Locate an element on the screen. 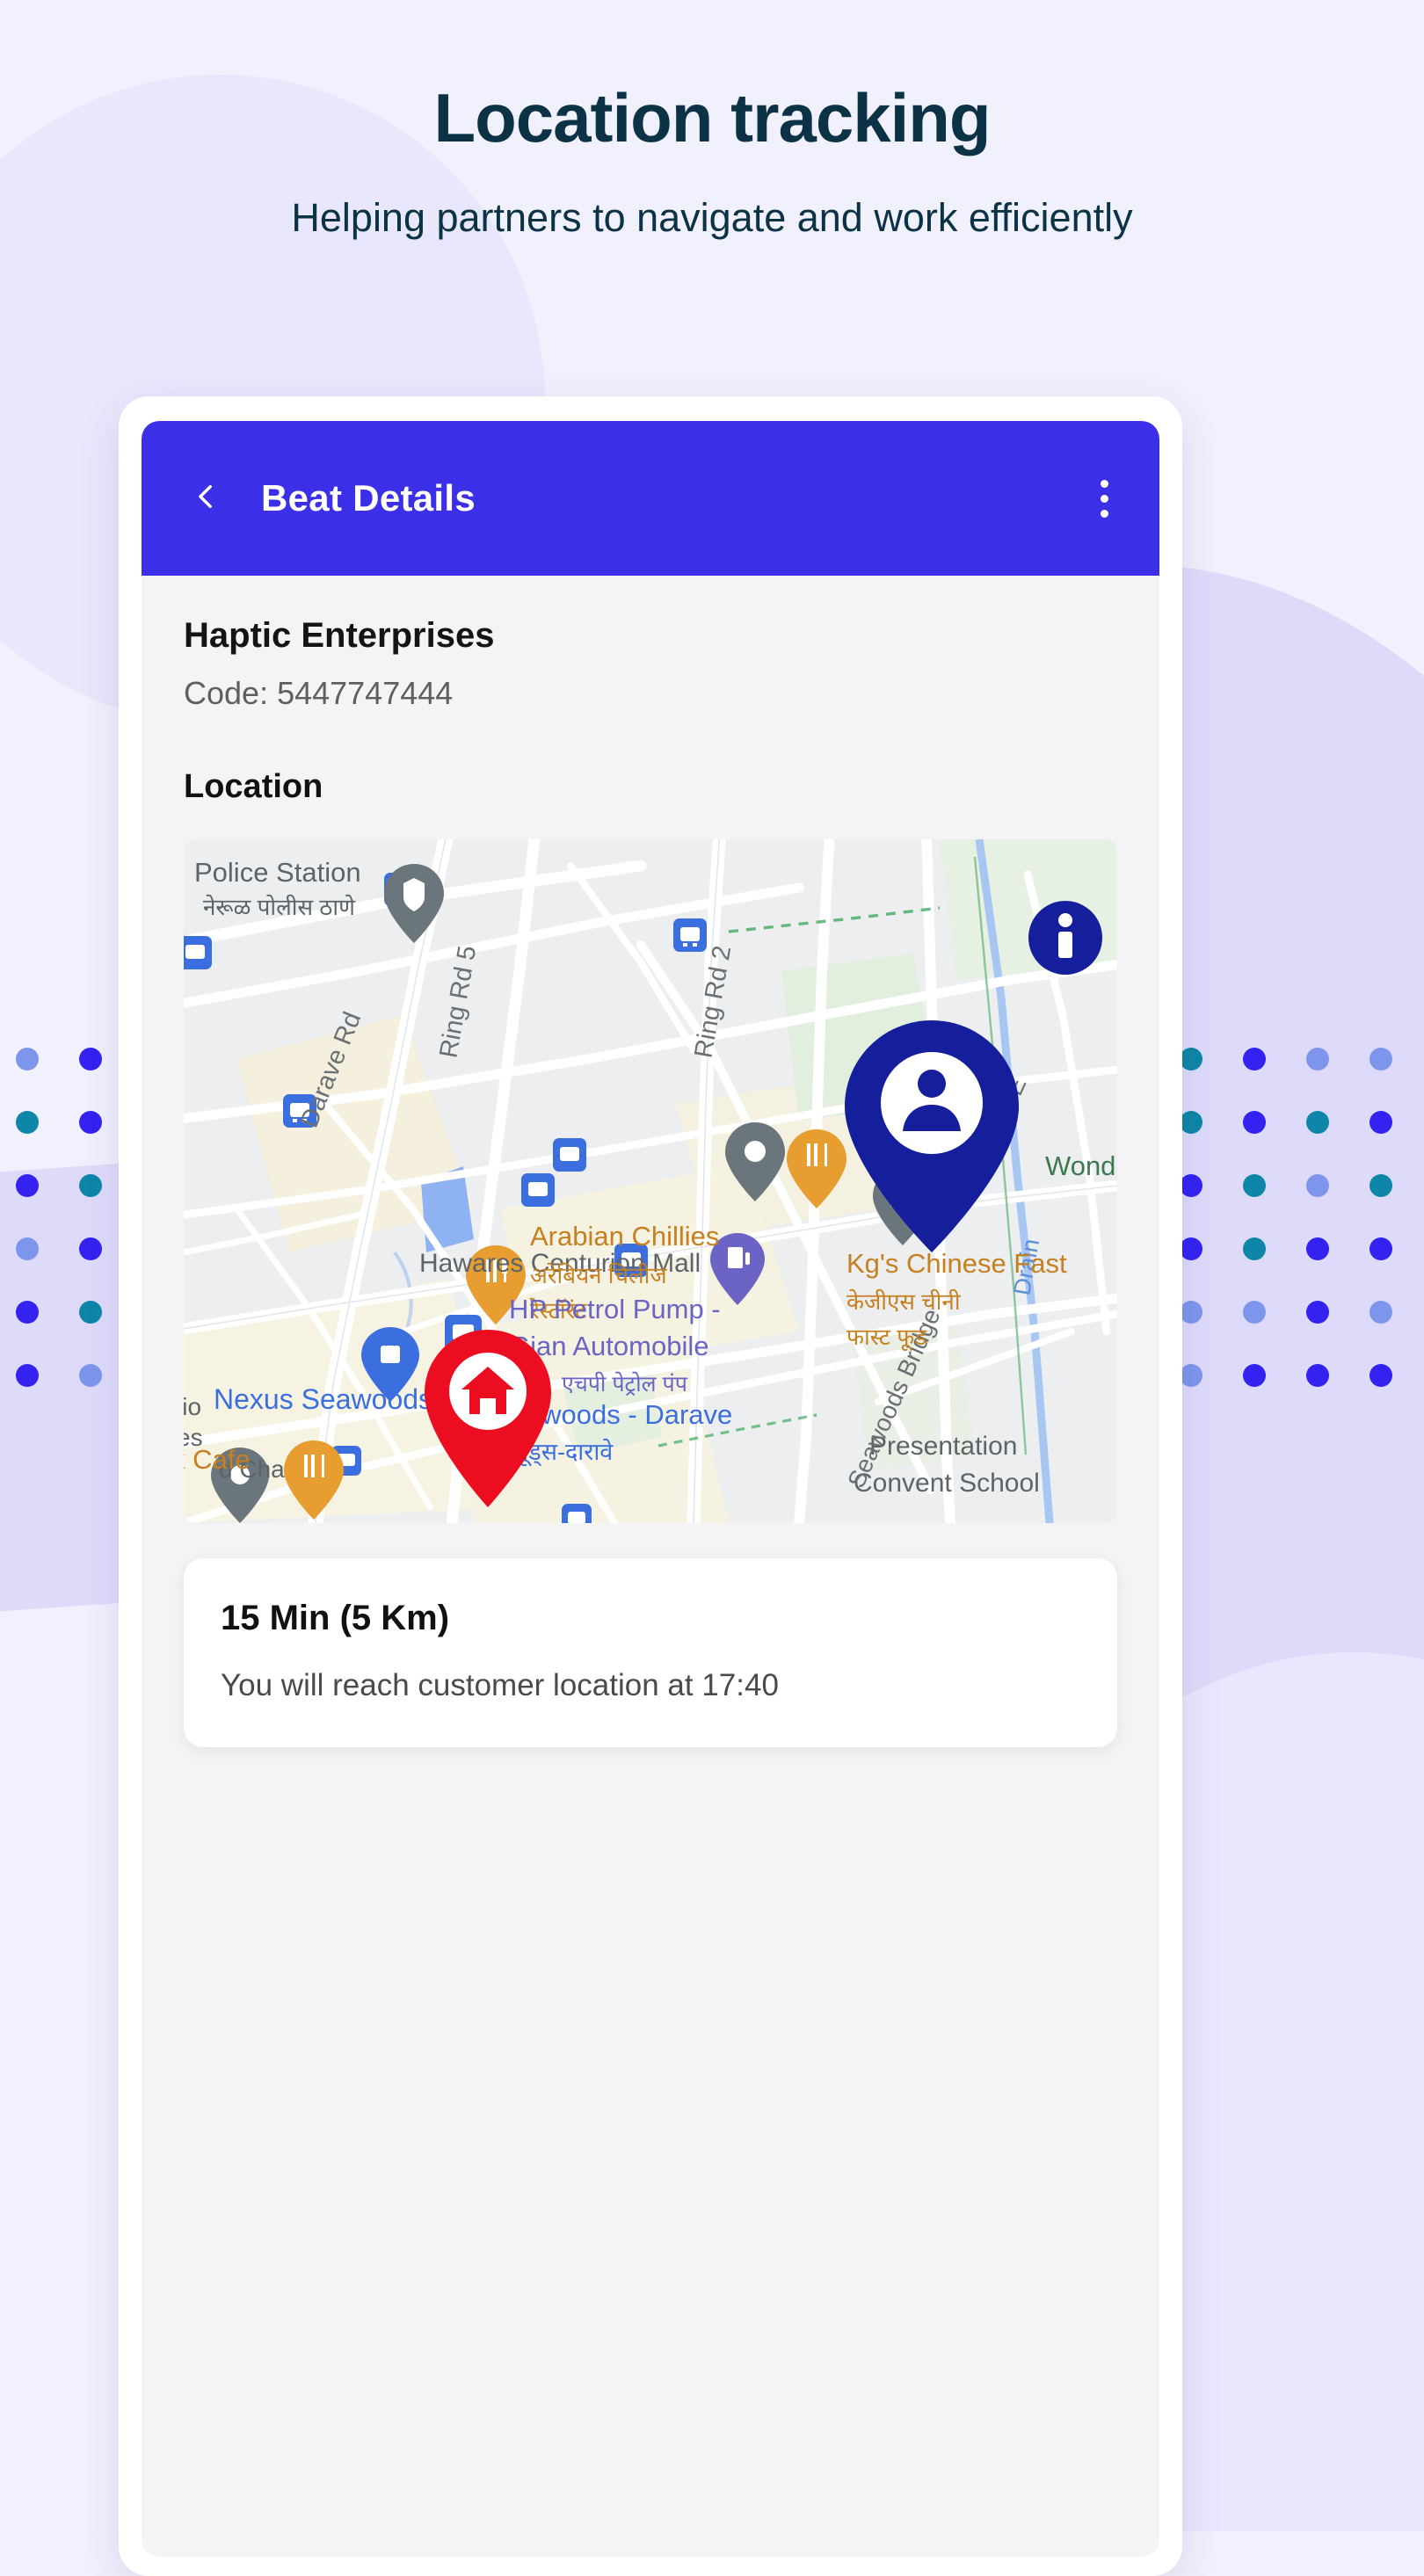  store-name: Haptic Enterprises is located at coordinates (339, 635).